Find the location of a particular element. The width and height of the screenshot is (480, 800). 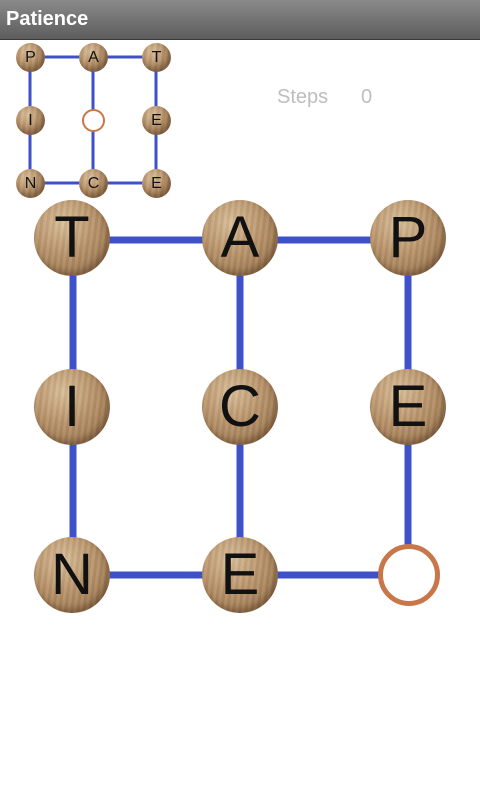

board-tile: C is located at coordinates (240, 407).